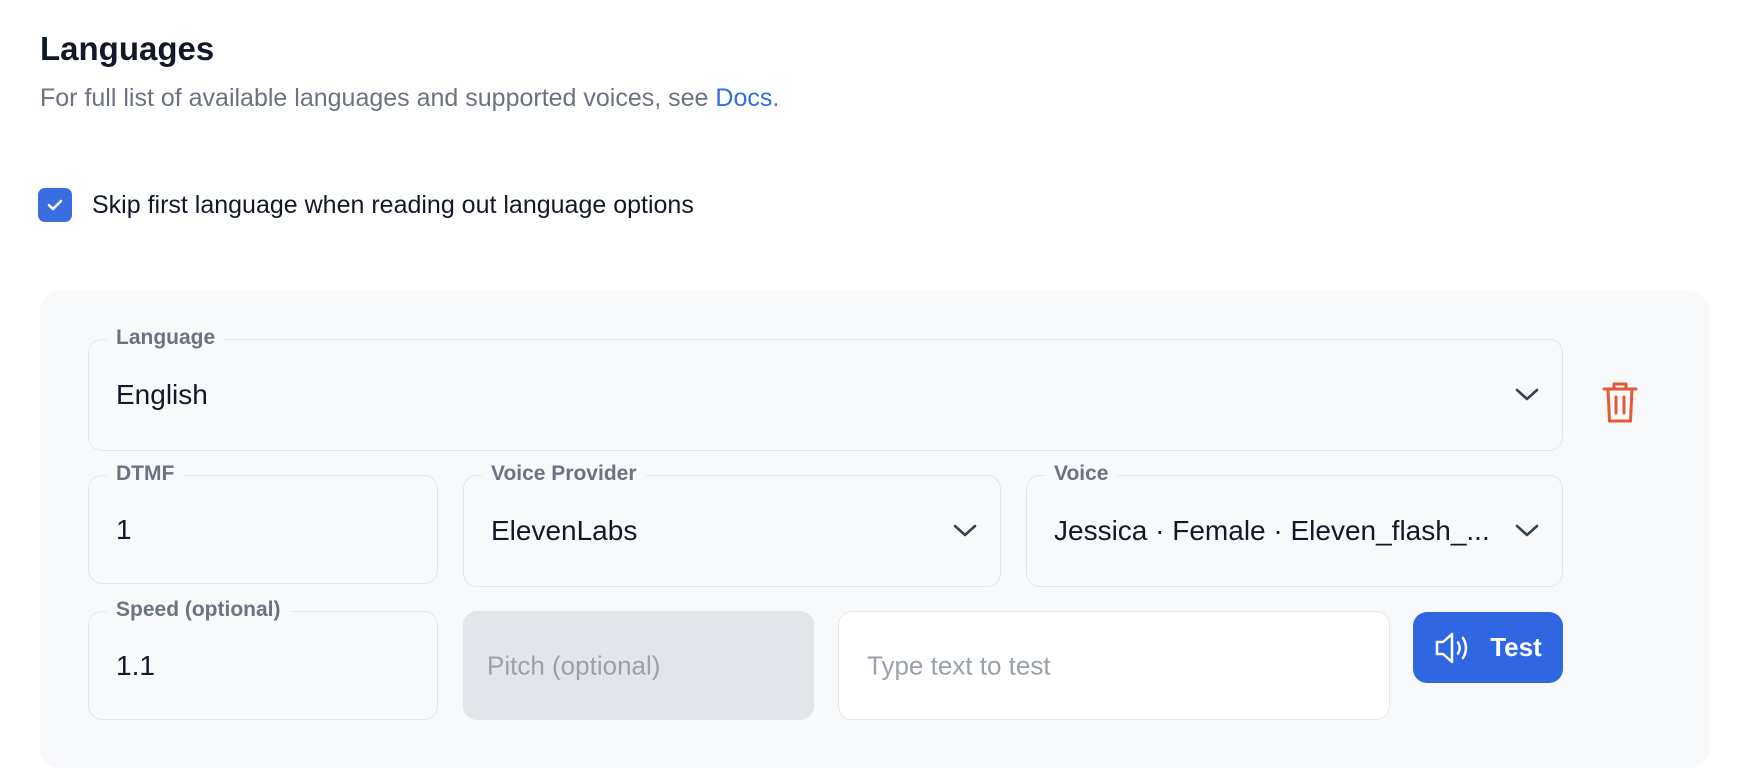 Image resolution: width=1750 pixels, height=770 pixels. What do you see at coordinates (124, 529) in the screenshot?
I see `dtmf-value: 1` at bounding box center [124, 529].